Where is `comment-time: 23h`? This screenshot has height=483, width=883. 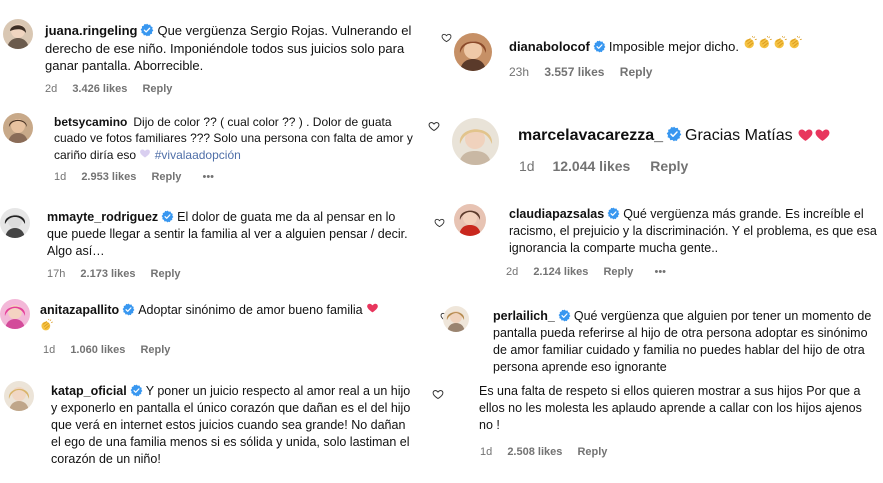
comment-time: 23h is located at coordinates (519, 72).